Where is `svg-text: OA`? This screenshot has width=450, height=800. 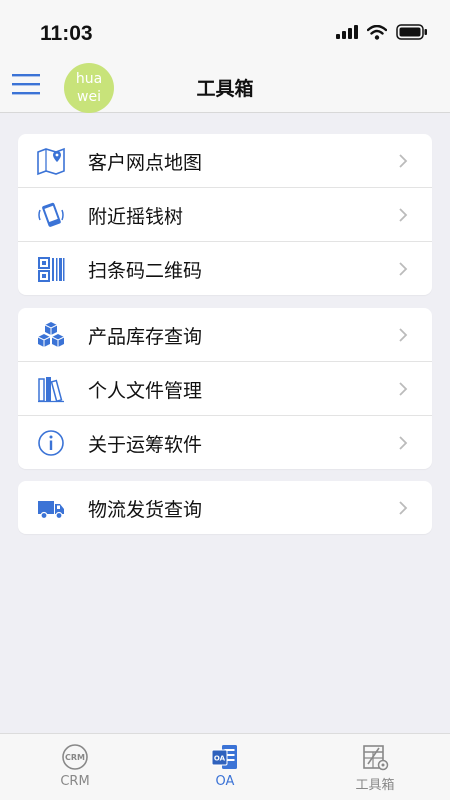
svg-text: OA is located at coordinates (220, 759).